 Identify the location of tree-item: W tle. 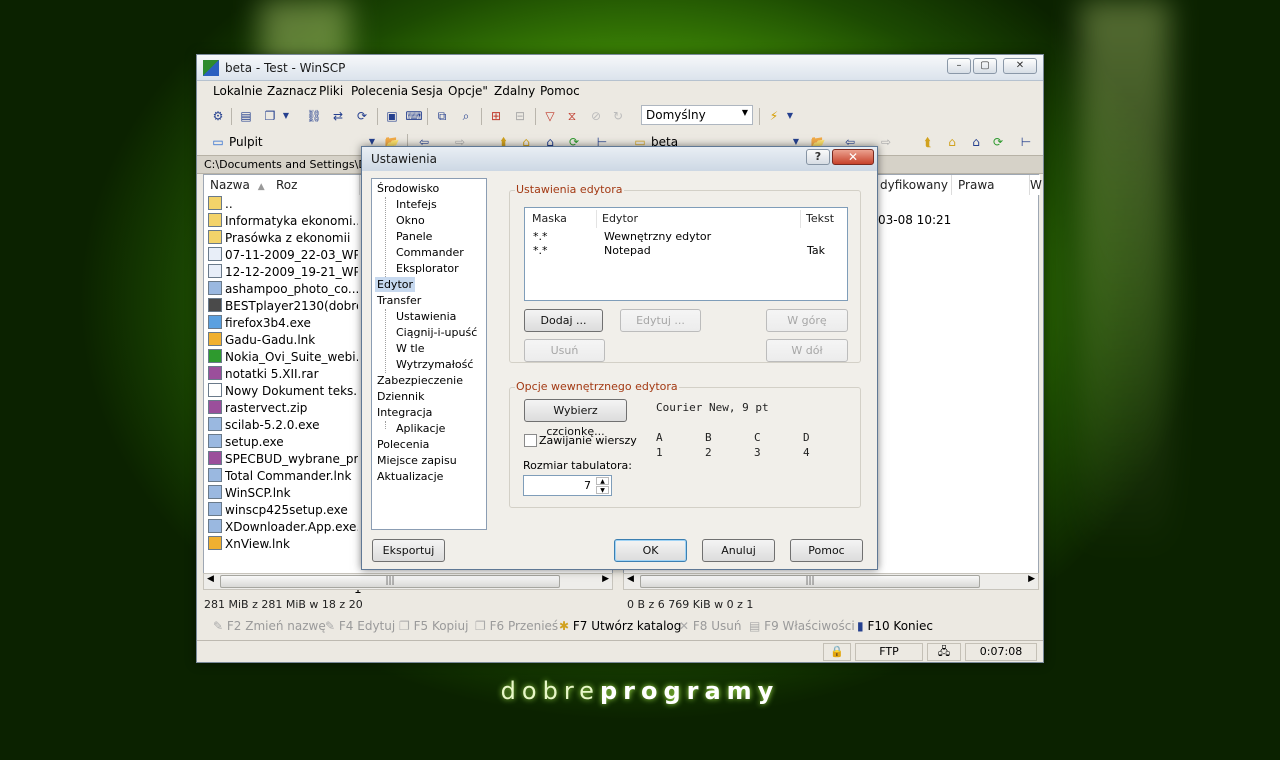
(410, 348).